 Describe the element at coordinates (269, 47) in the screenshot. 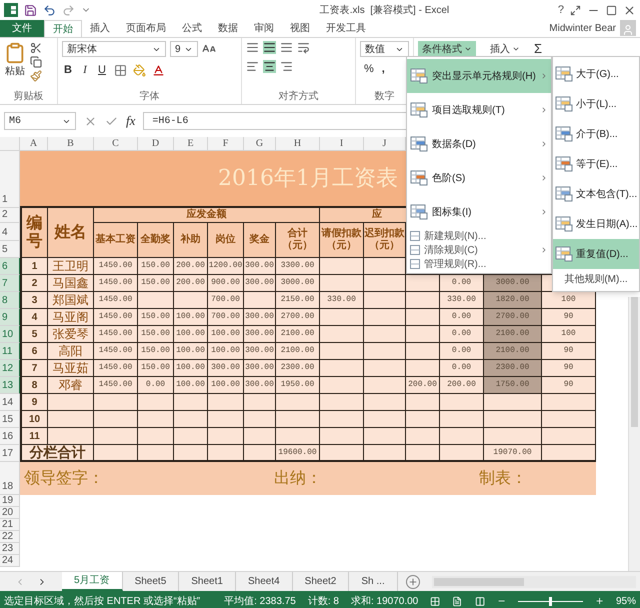

I see `align-middle-icon` at that location.